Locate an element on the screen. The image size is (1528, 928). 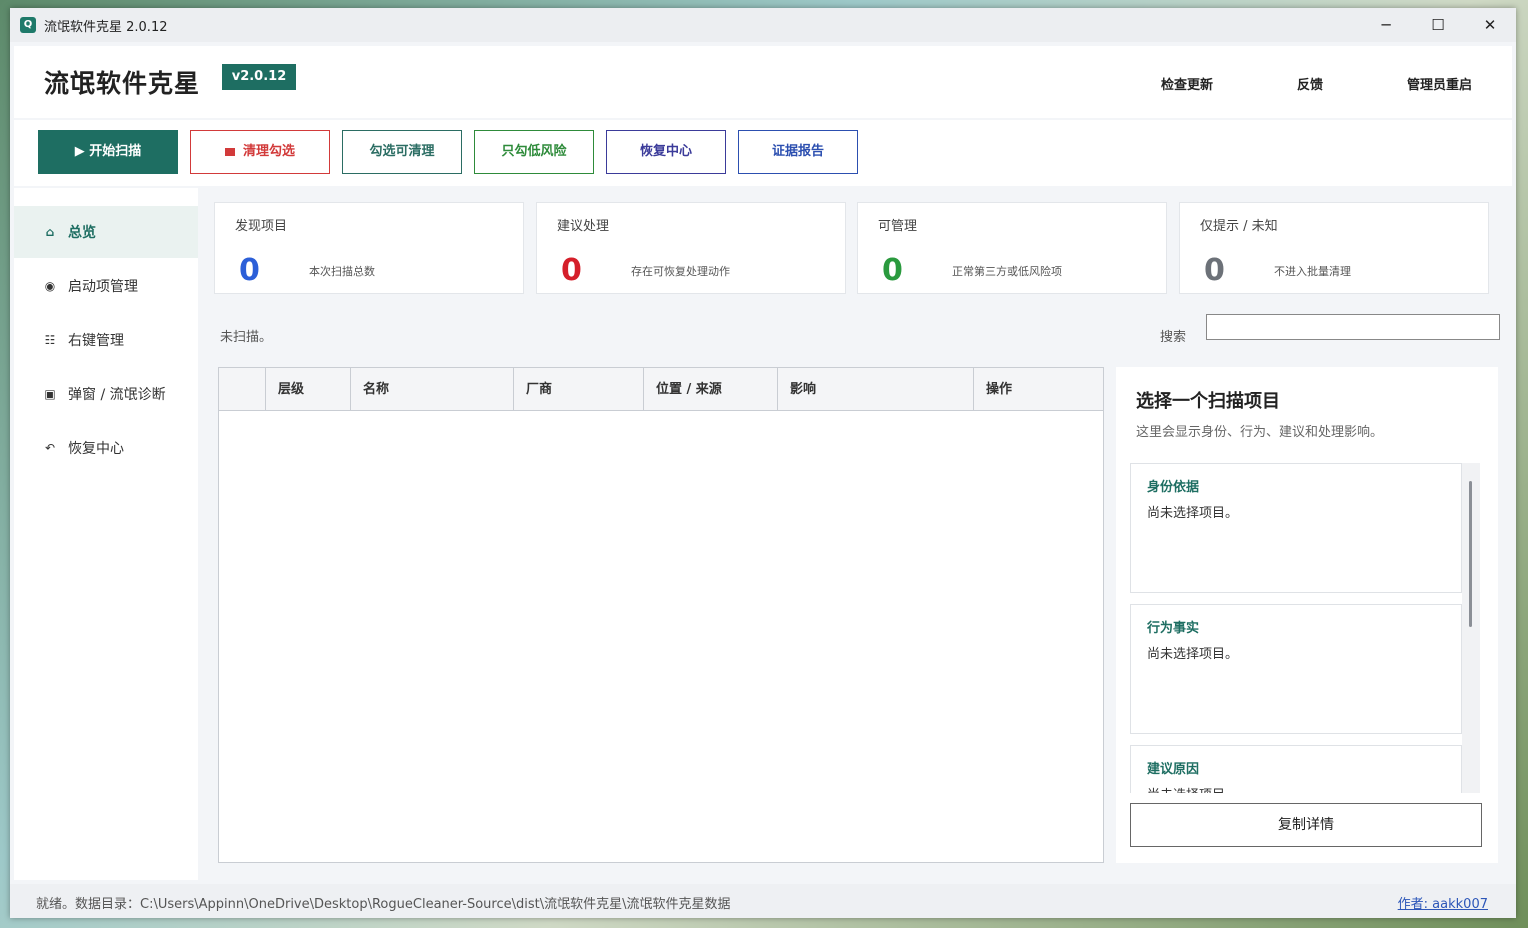
stat-card-hint-only: 仅提示 / 未知 0 不进入批量清理 is located at coordinates (1334, 248).